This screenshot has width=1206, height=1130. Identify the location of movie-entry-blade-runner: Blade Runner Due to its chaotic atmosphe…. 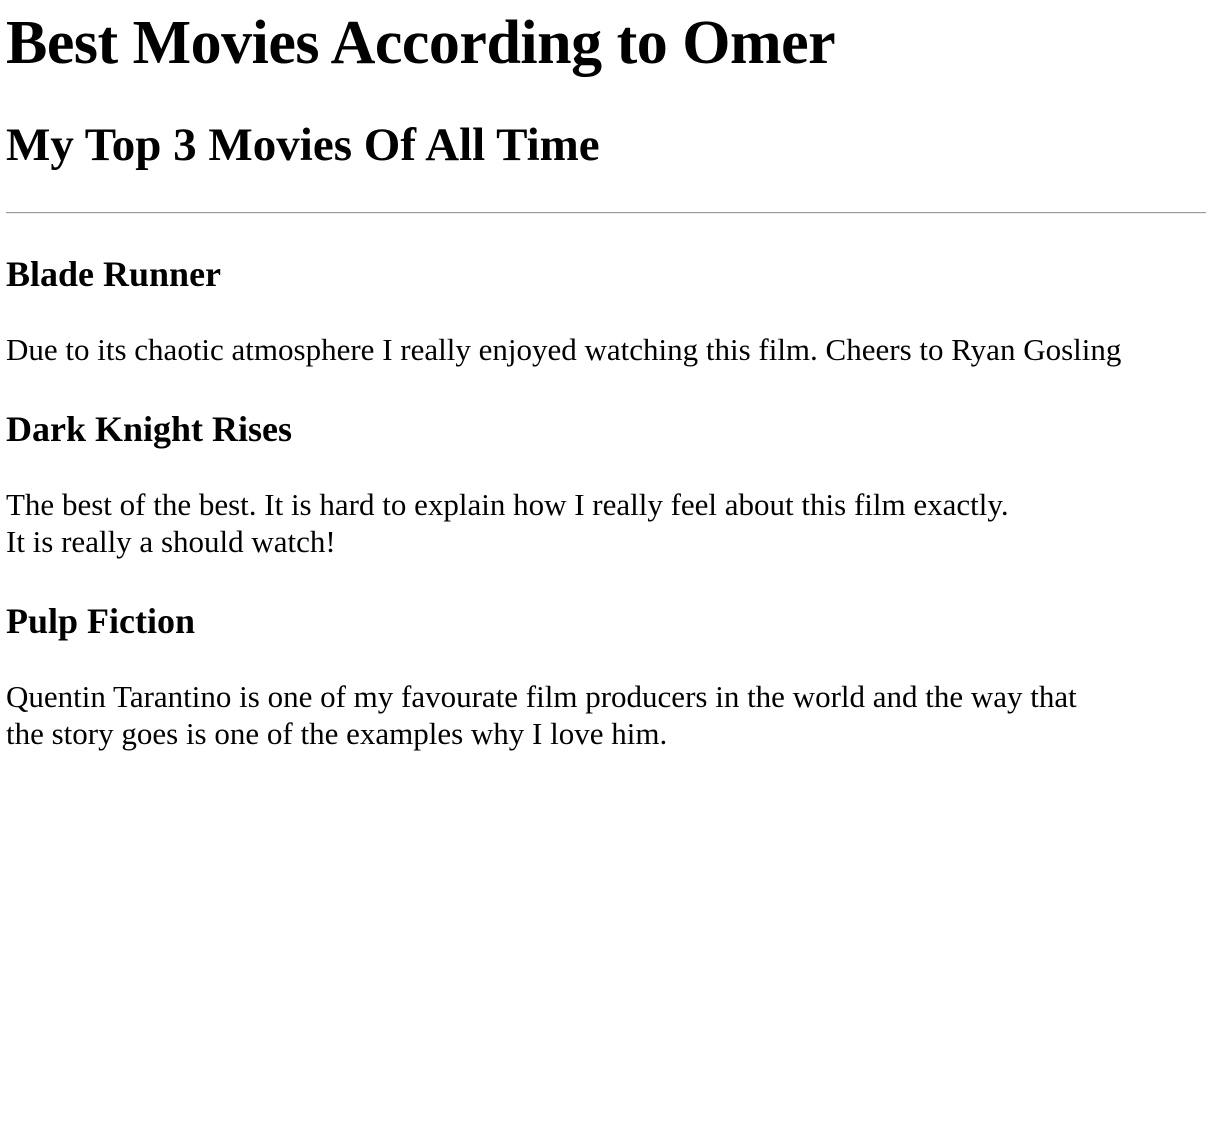
(603, 311).